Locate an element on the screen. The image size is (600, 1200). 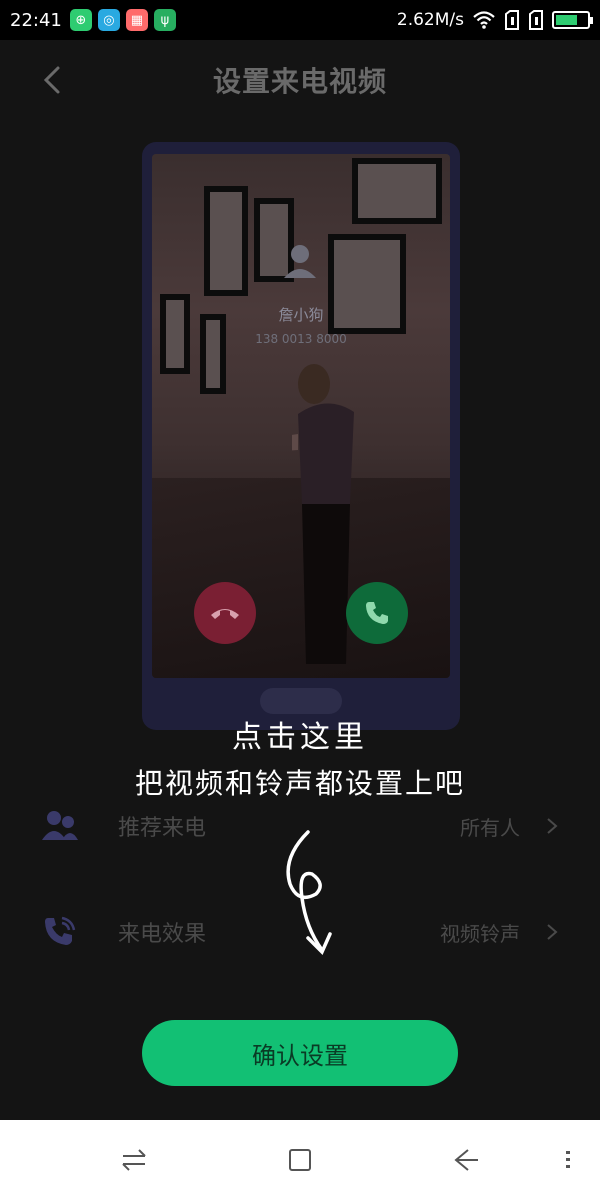
hang-up-icon is located at coordinates (225, 614).